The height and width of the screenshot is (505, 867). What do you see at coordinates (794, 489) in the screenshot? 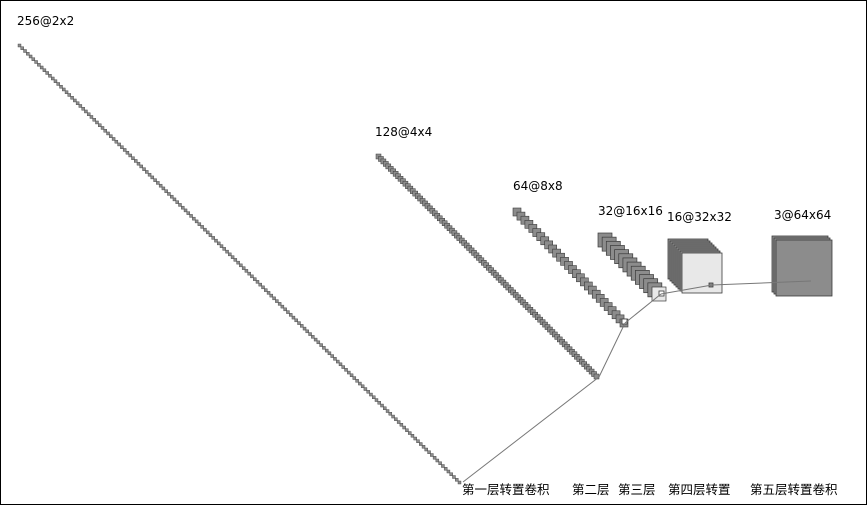
I see `caption-layer-5: 第五层转置卷积` at bounding box center [794, 489].